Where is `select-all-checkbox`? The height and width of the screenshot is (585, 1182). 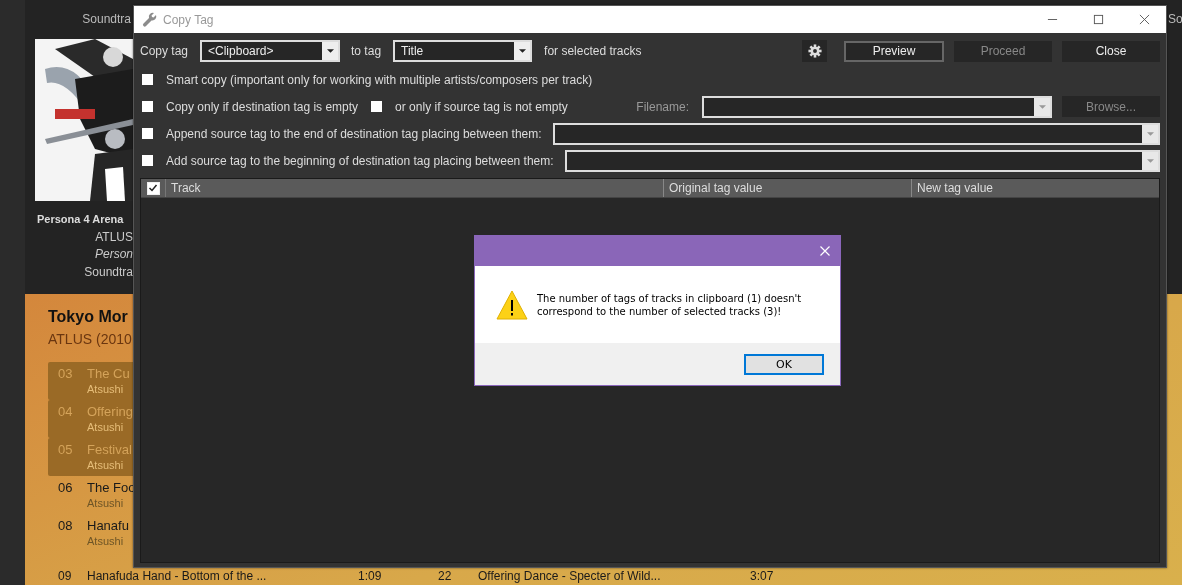 select-all-checkbox is located at coordinates (153, 188).